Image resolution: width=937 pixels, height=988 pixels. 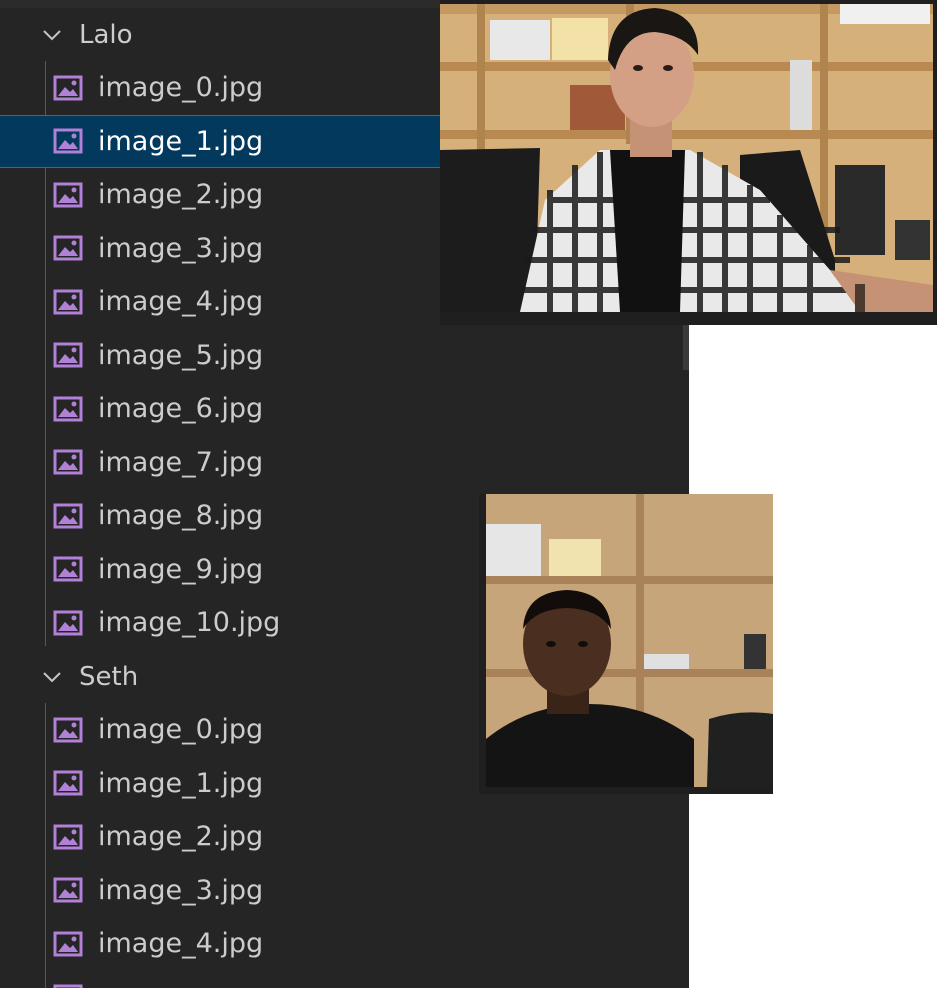 I want to click on file-label: image_9.jpg, so click(x=181, y=569).